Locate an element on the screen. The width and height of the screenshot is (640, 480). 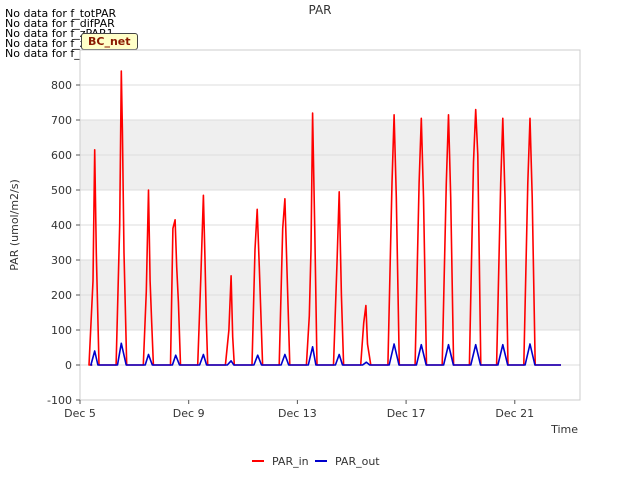
y-tick-label: 600 is located at coordinates (61, 155).